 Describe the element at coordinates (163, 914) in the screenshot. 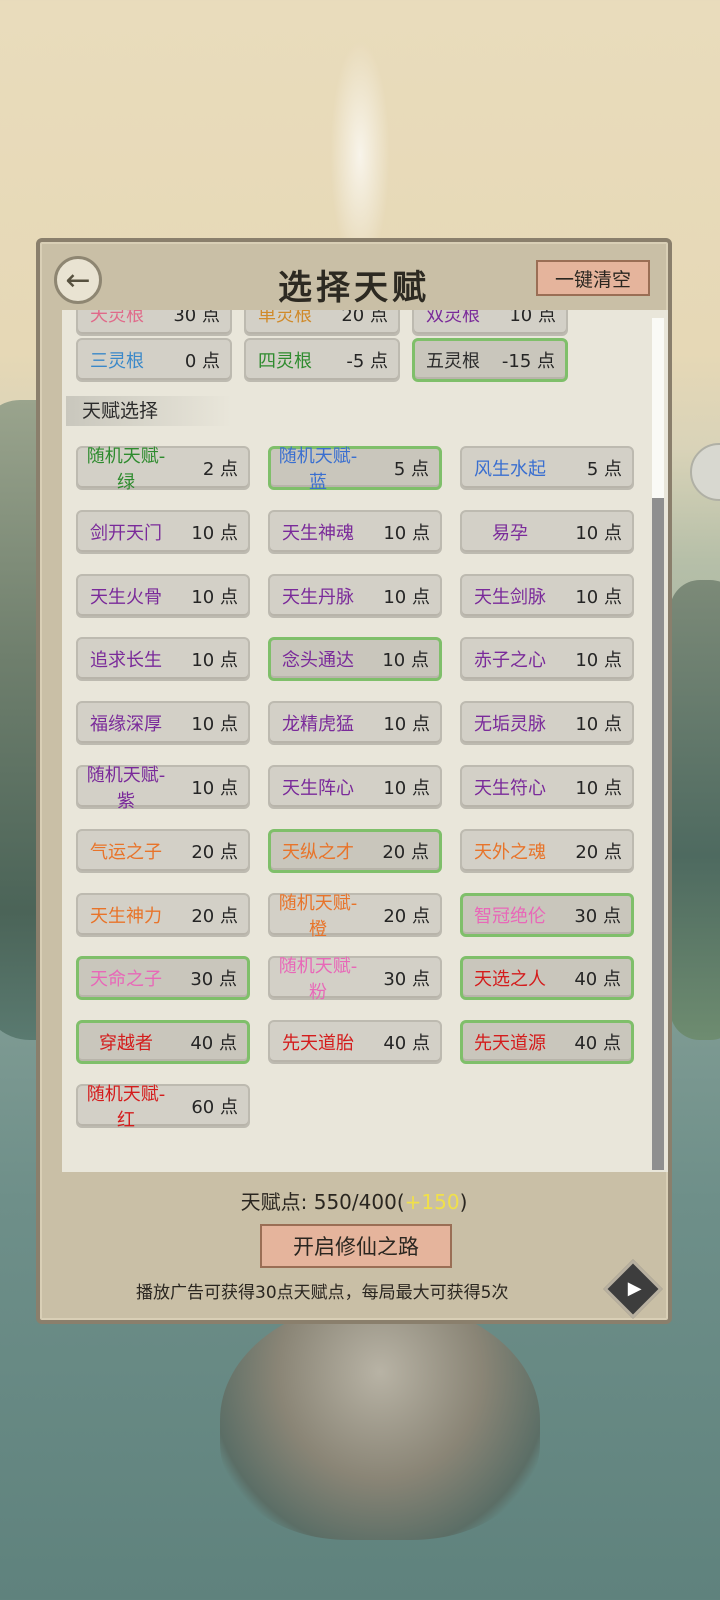

I see `talent-option: 天生神力 20 点` at that location.